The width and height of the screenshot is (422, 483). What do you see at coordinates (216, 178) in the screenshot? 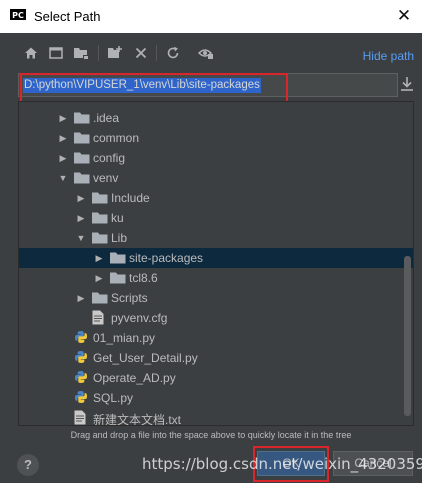
I see `tree-item-venv: ▼ venv` at bounding box center [216, 178].